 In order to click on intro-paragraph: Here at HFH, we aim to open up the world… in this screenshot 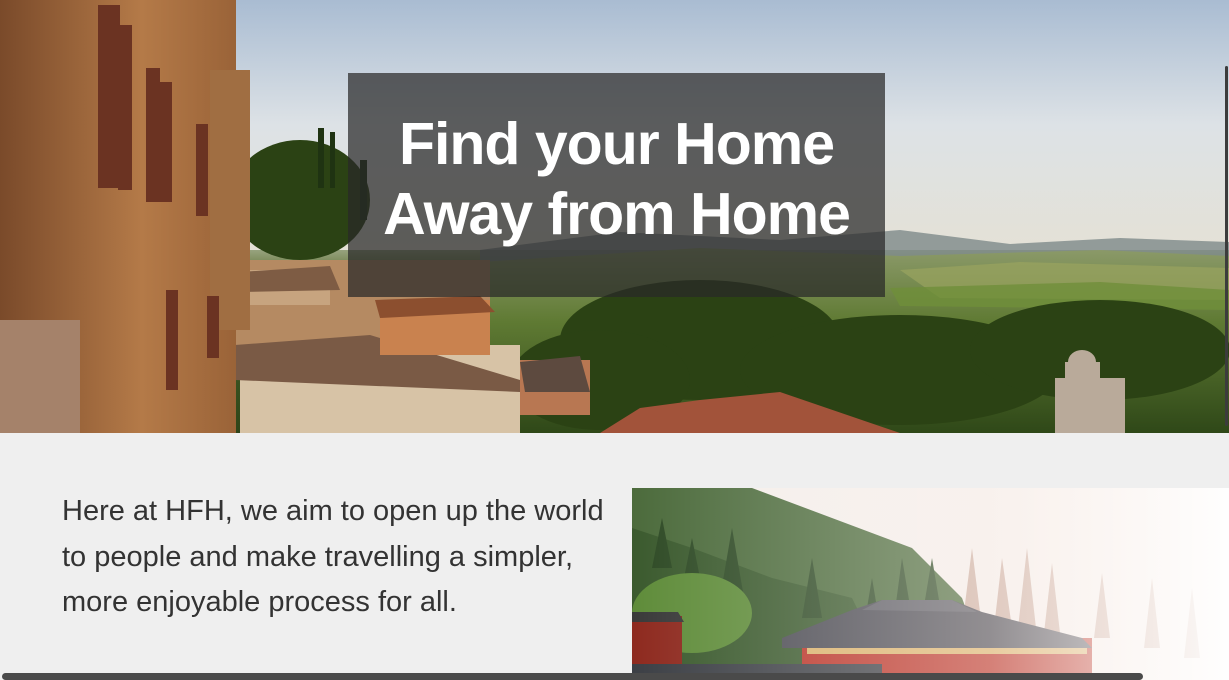, I will do `click(333, 556)`.